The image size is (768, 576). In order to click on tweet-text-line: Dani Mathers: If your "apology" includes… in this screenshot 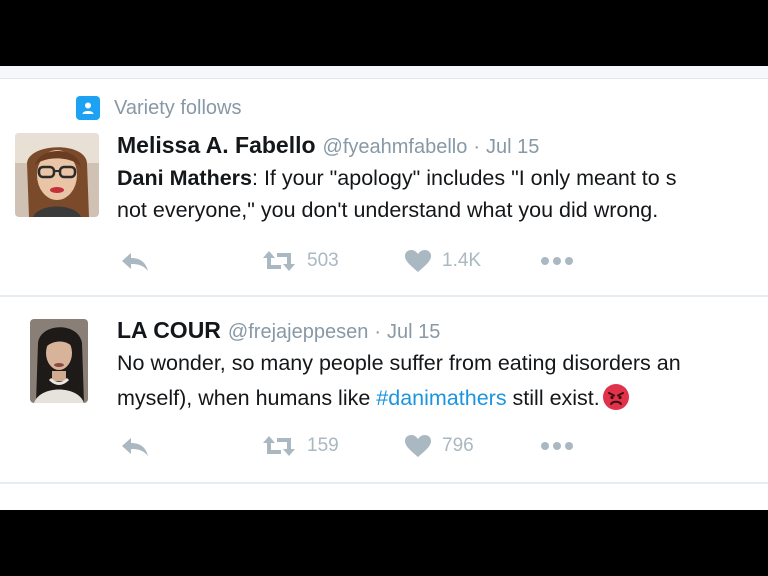, I will do `click(396, 178)`.